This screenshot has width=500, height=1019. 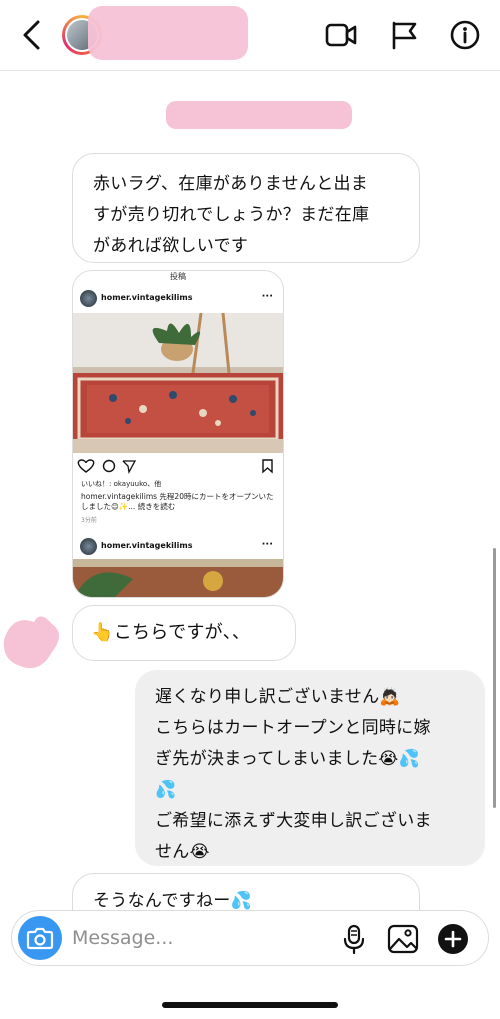 What do you see at coordinates (259, 115) in the screenshot?
I see `timestamp-redaction` at bounding box center [259, 115].